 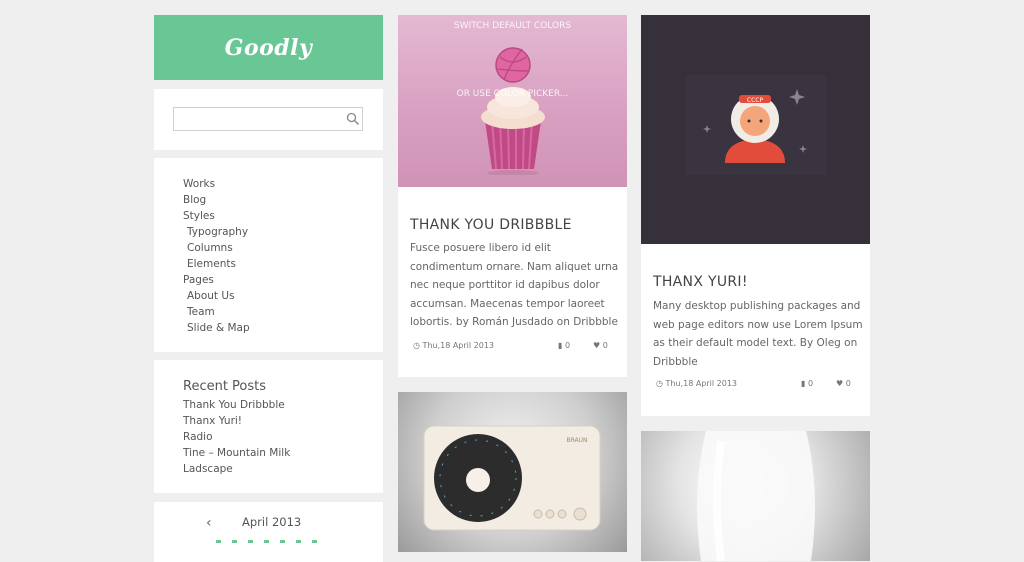 I want to click on post-image-radio: BRAUN, so click(x=512, y=472).